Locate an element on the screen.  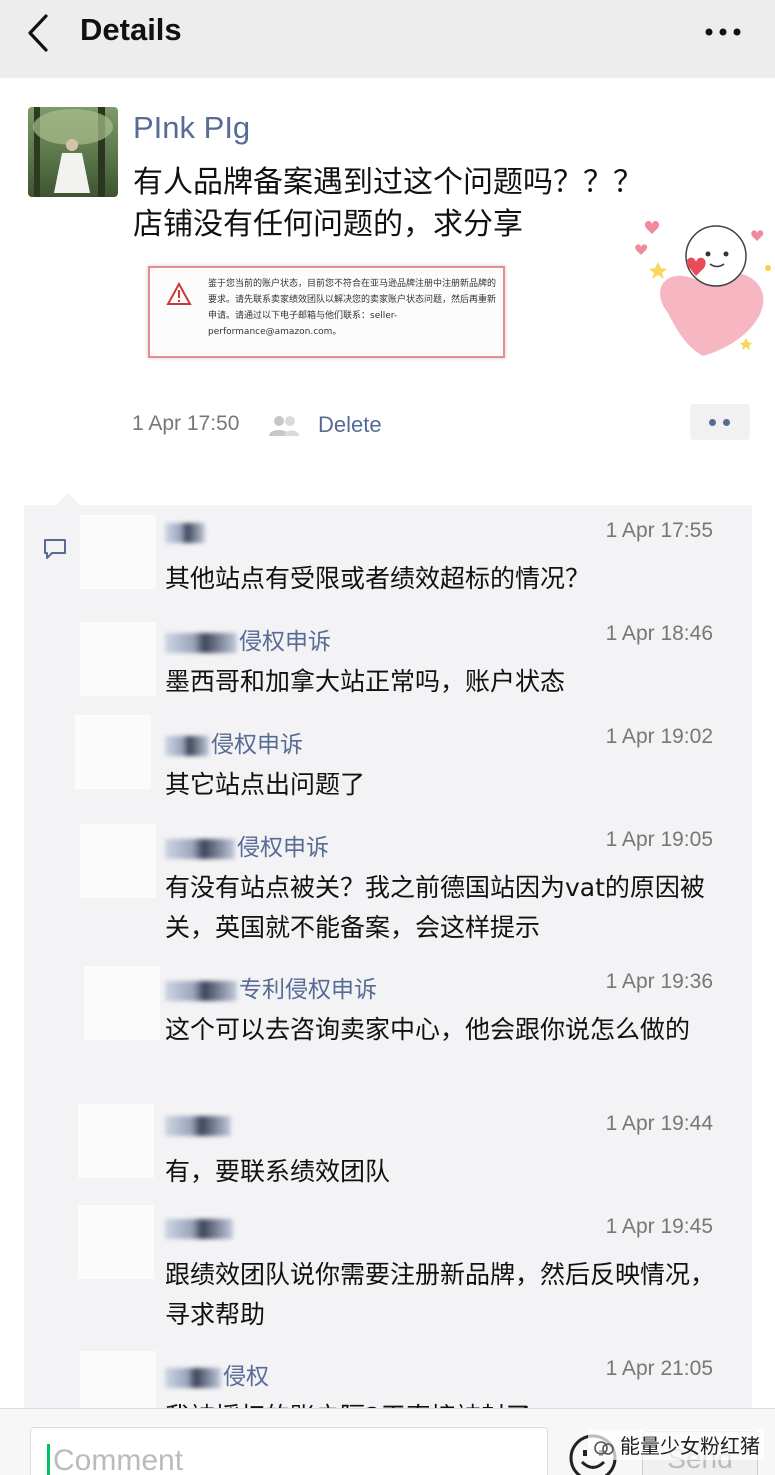
commenter-name: 侵权 is located at coordinates (217, 1374).